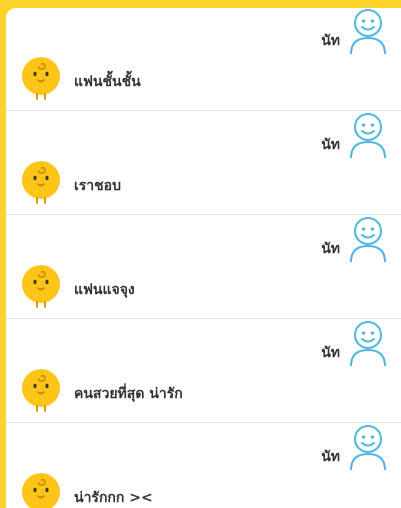 Image resolution: width=401 pixels, height=508 pixels. Describe the element at coordinates (128, 394) in the screenshot. I see `bot-message-text: คนสวยที่สุด น่ารัก` at that location.